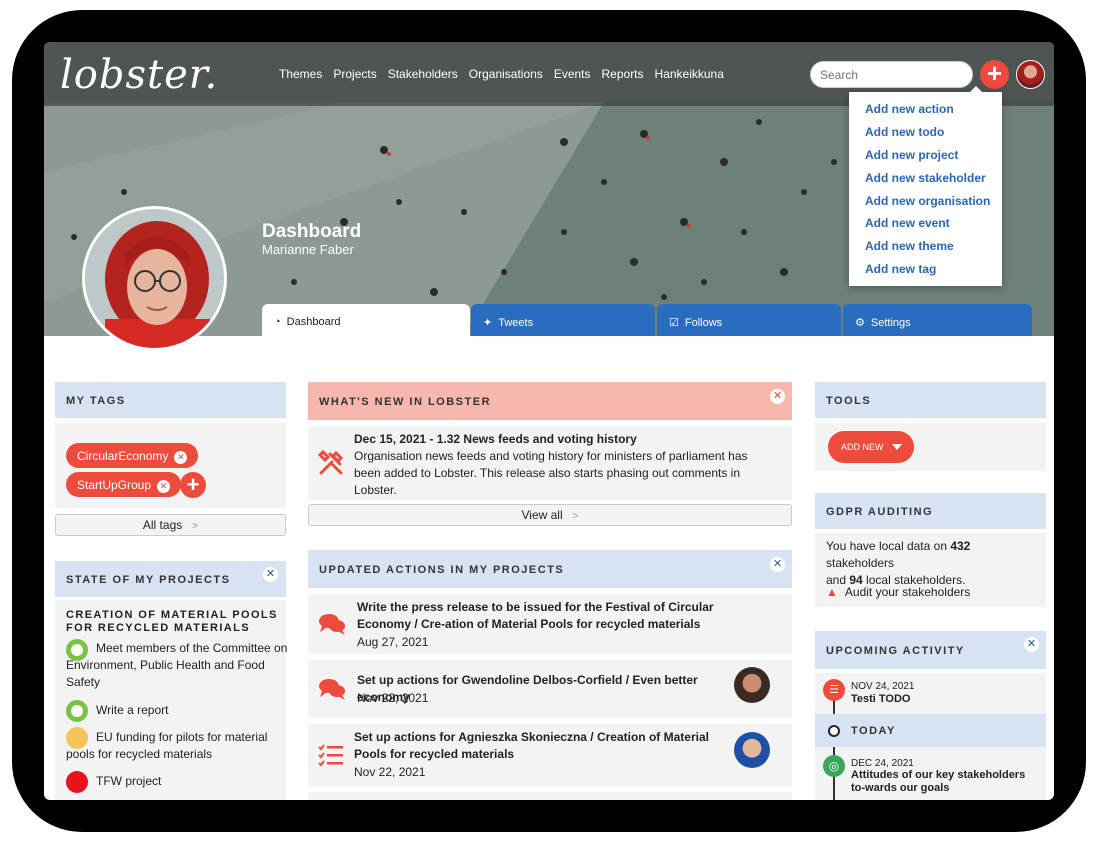 The image size is (1103, 851). What do you see at coordinates (300, 74) in the screenshot?
I see `nav-themes: Themes` at bounding box center [300, 74].